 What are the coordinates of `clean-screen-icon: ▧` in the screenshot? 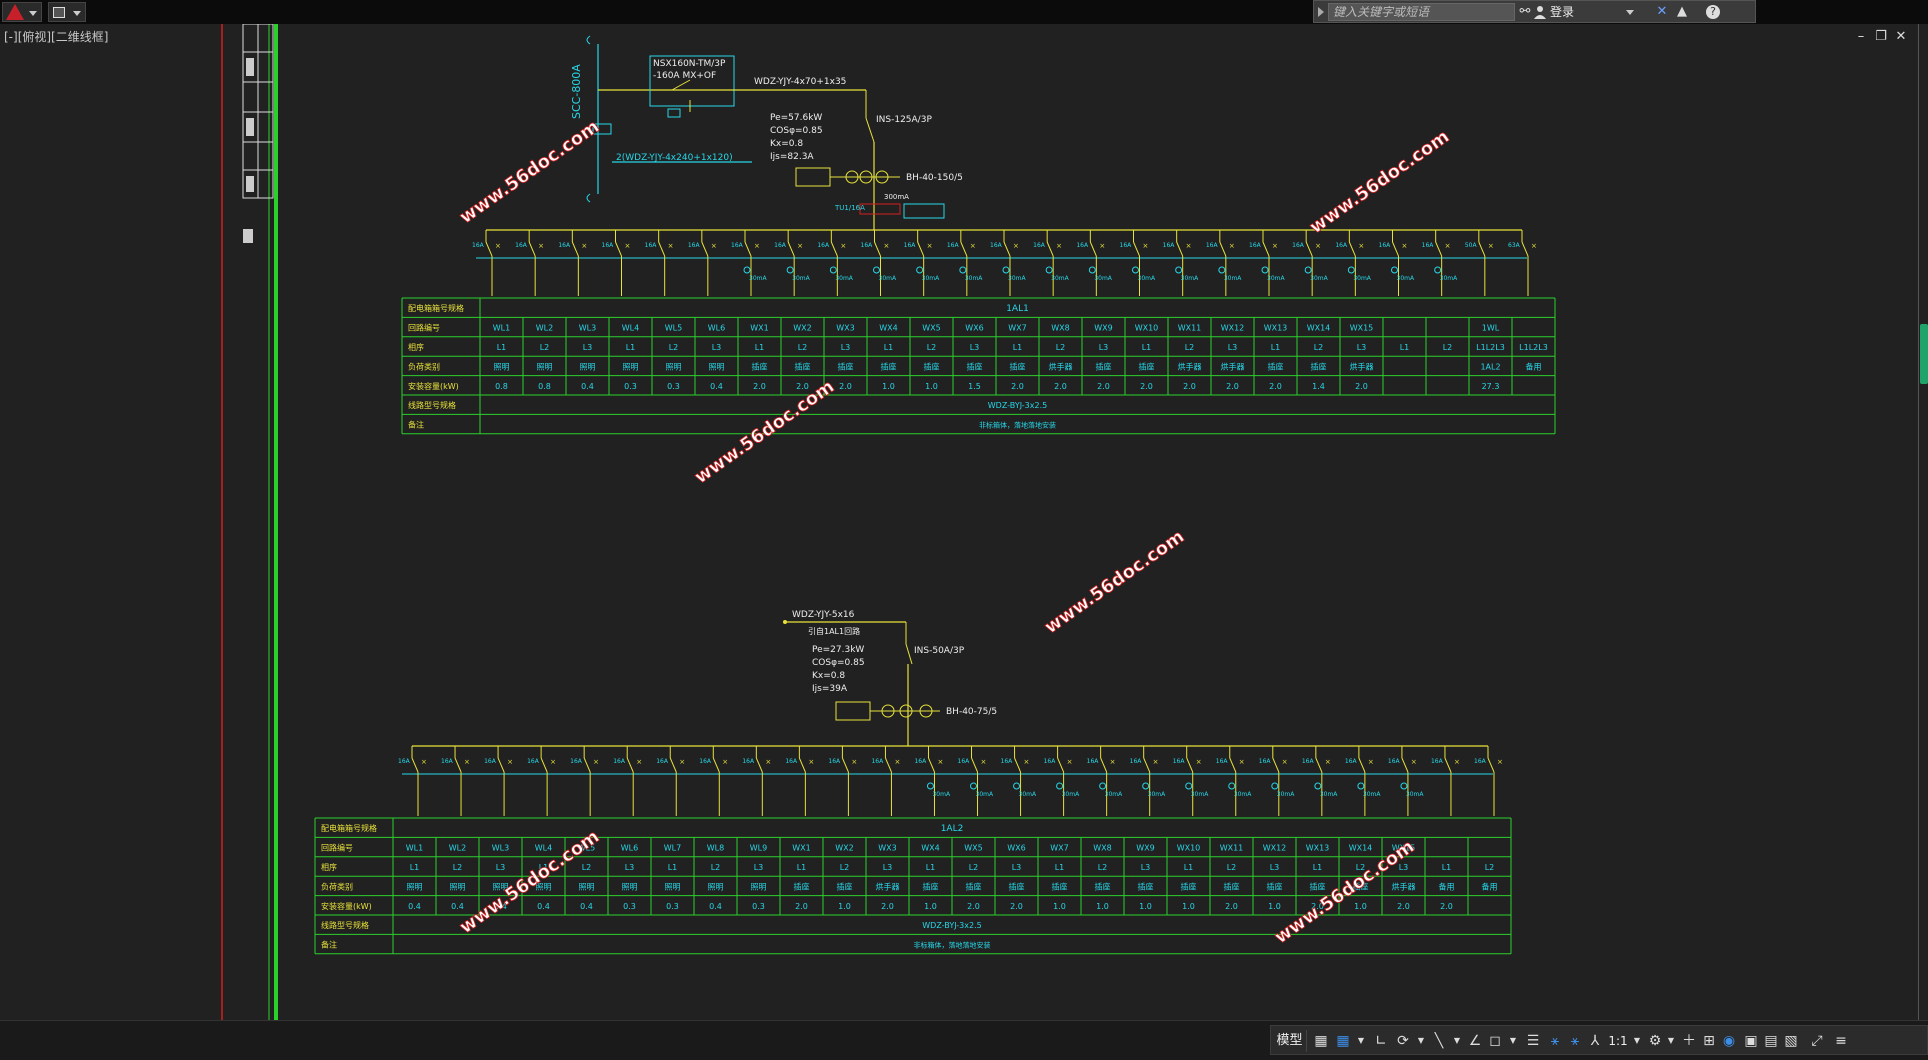 It's located at (1791, 1041).